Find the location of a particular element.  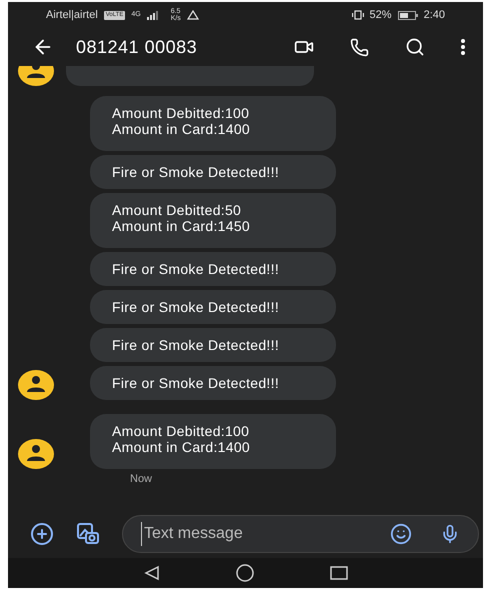

battery-icon is located at coordinates (408, 15).